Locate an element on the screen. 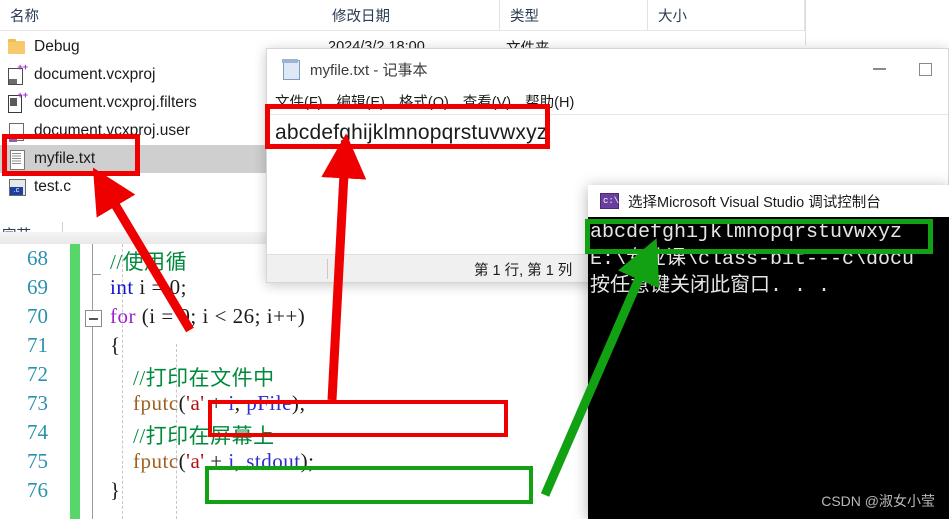 The height and width of the screenshot is (519, 949). menu-item-help: 帮助(H) is located at coordinates (549, 101).